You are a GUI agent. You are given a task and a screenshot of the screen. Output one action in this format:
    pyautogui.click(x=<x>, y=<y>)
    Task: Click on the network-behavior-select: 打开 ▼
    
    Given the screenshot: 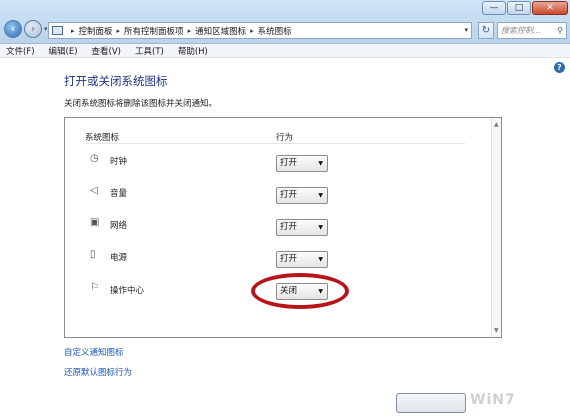 What is the action you would take?
    pyautogui.click(x=302, y=227)
    